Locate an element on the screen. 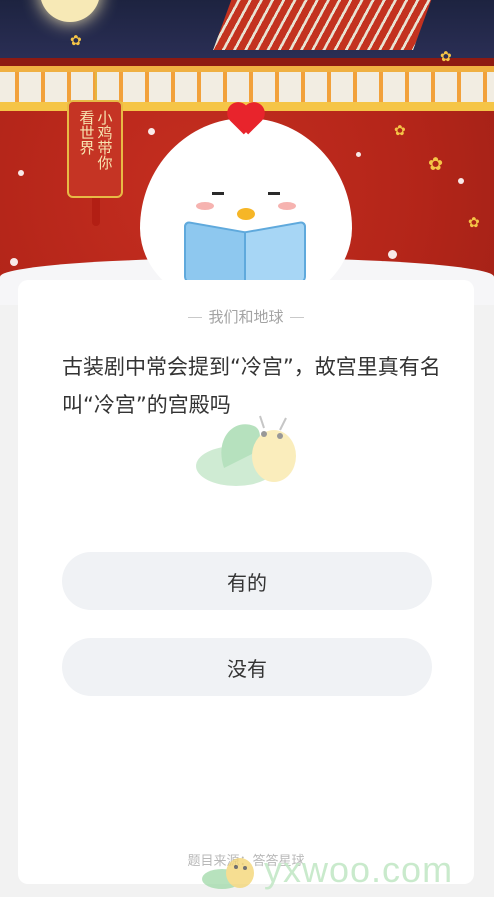  chick-comb-icon is located at coordinates (246, 115).